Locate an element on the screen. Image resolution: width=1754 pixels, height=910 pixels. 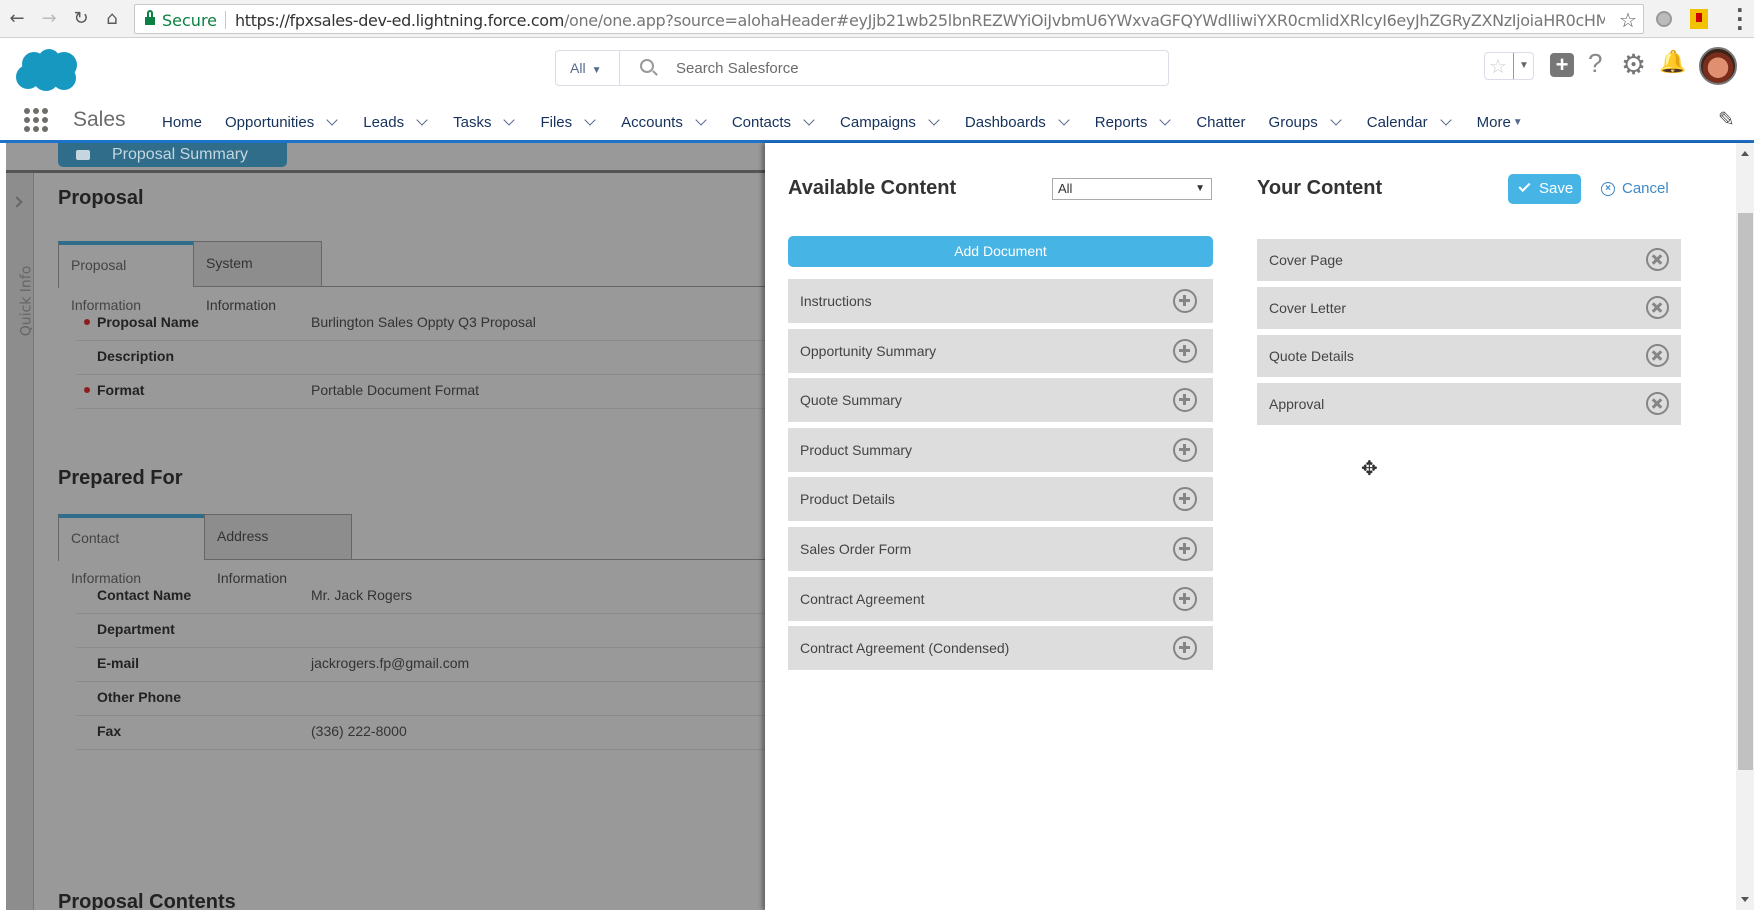
help-icon: ? is located at coordinates (1595, 63).